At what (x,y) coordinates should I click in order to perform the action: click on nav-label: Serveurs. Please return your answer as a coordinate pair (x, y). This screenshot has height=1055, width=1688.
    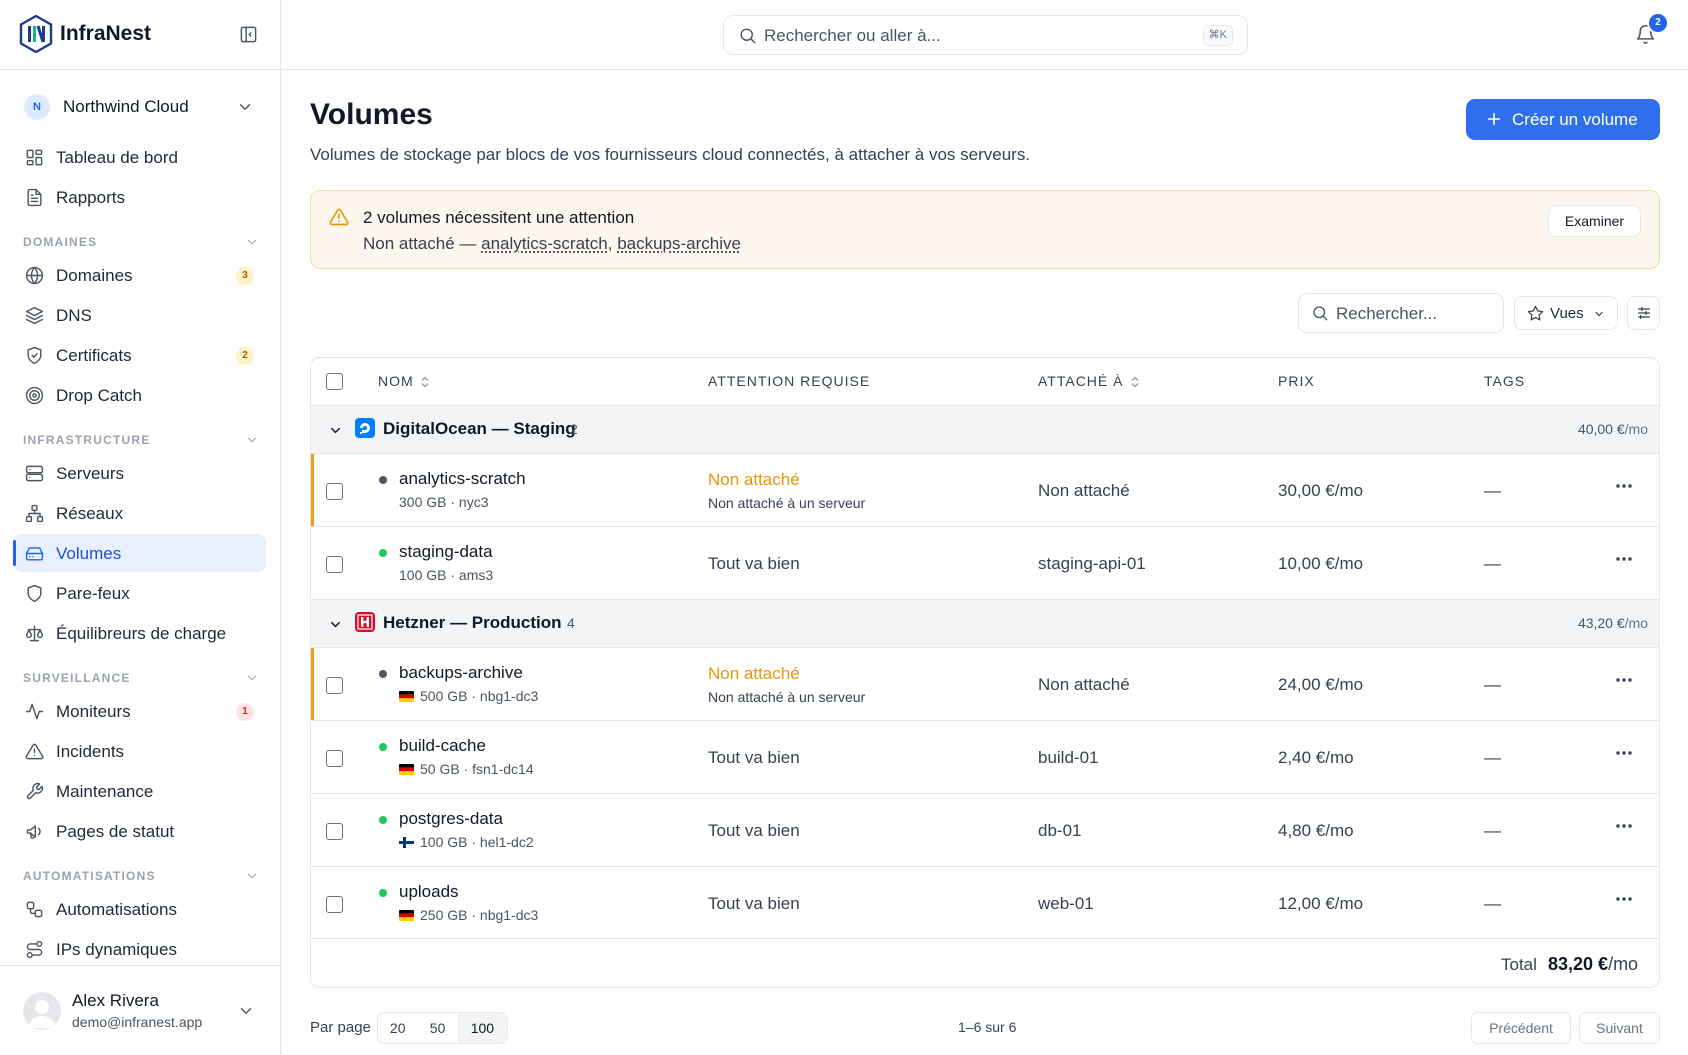
    Looking at the image, I should click on (90, 473).